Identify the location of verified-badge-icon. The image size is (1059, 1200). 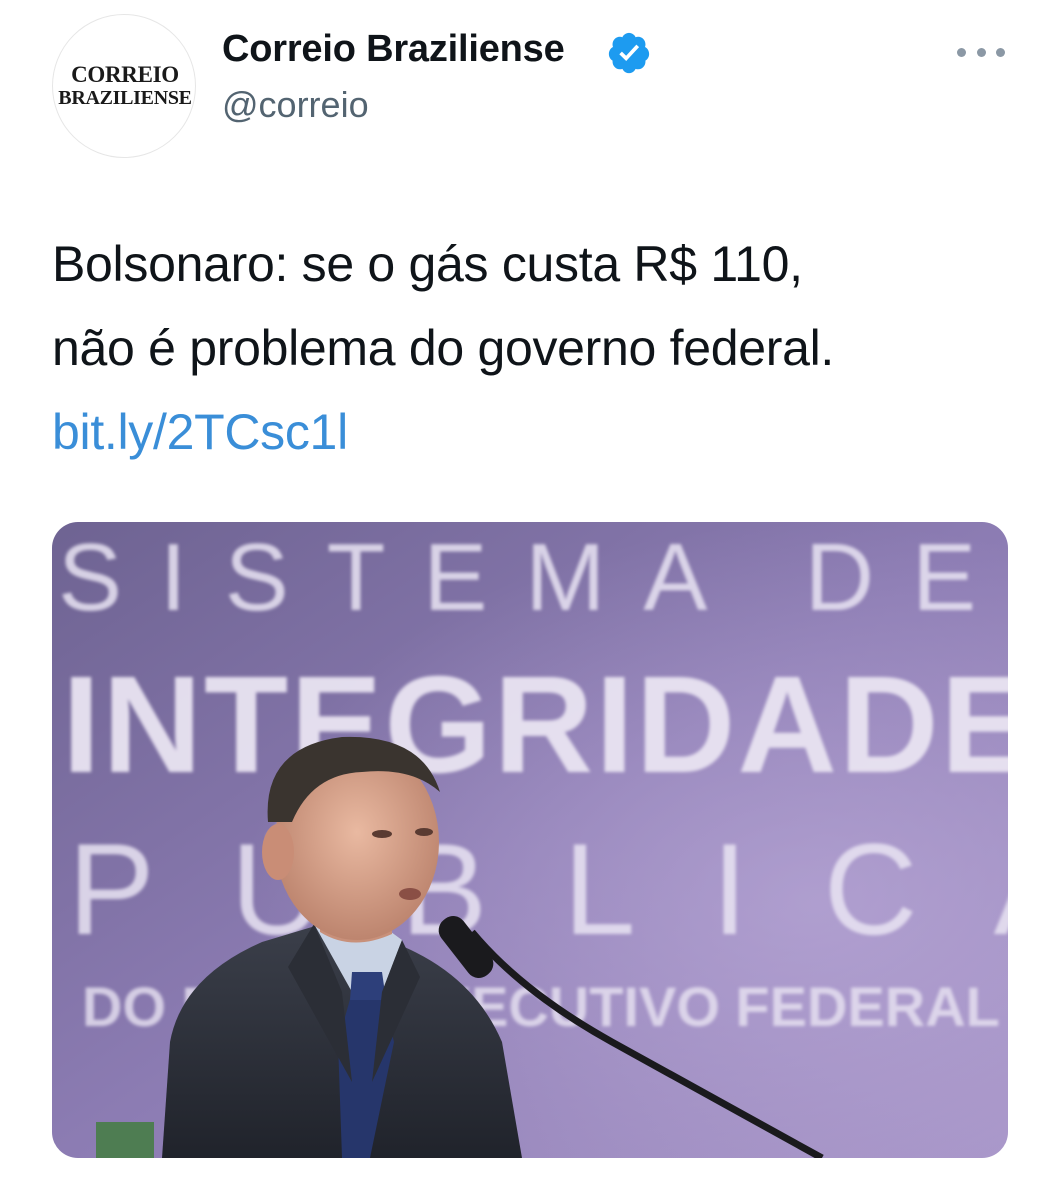
(629, 53).